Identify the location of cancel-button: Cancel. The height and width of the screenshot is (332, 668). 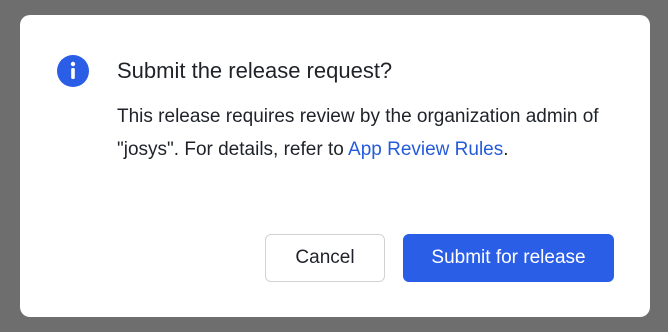
(325, 258).